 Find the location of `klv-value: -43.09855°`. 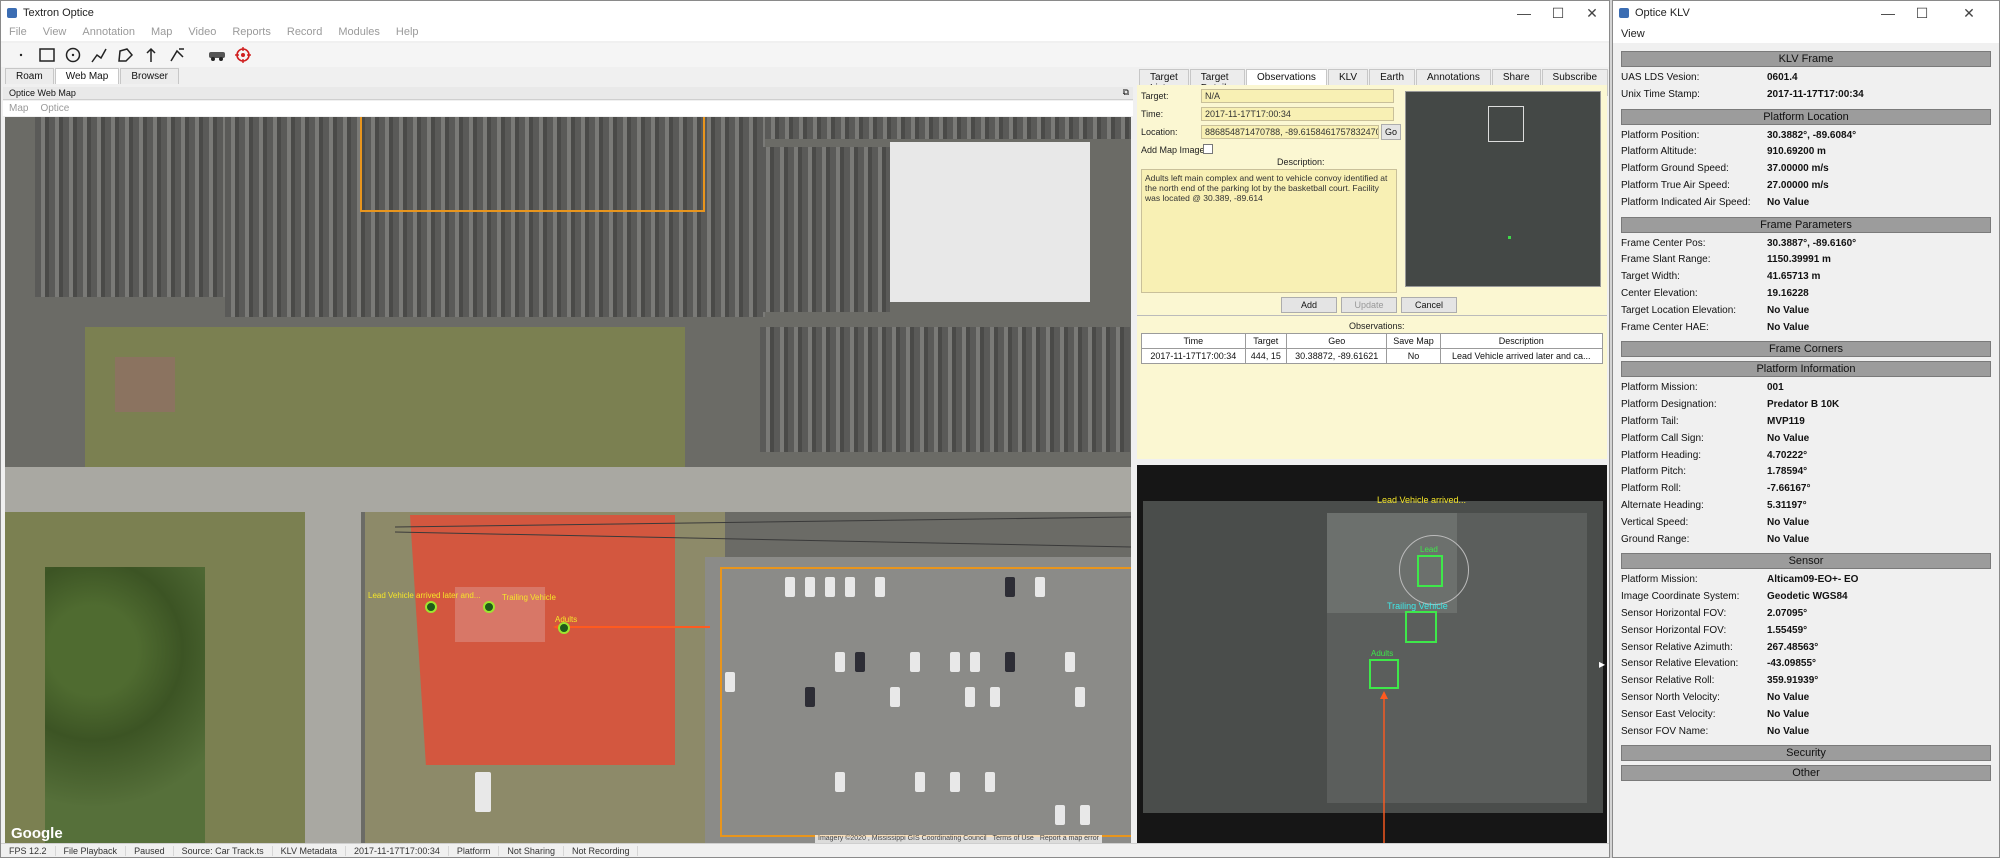

klv-value: -43.09855° is located at coordinates (1792, 664).